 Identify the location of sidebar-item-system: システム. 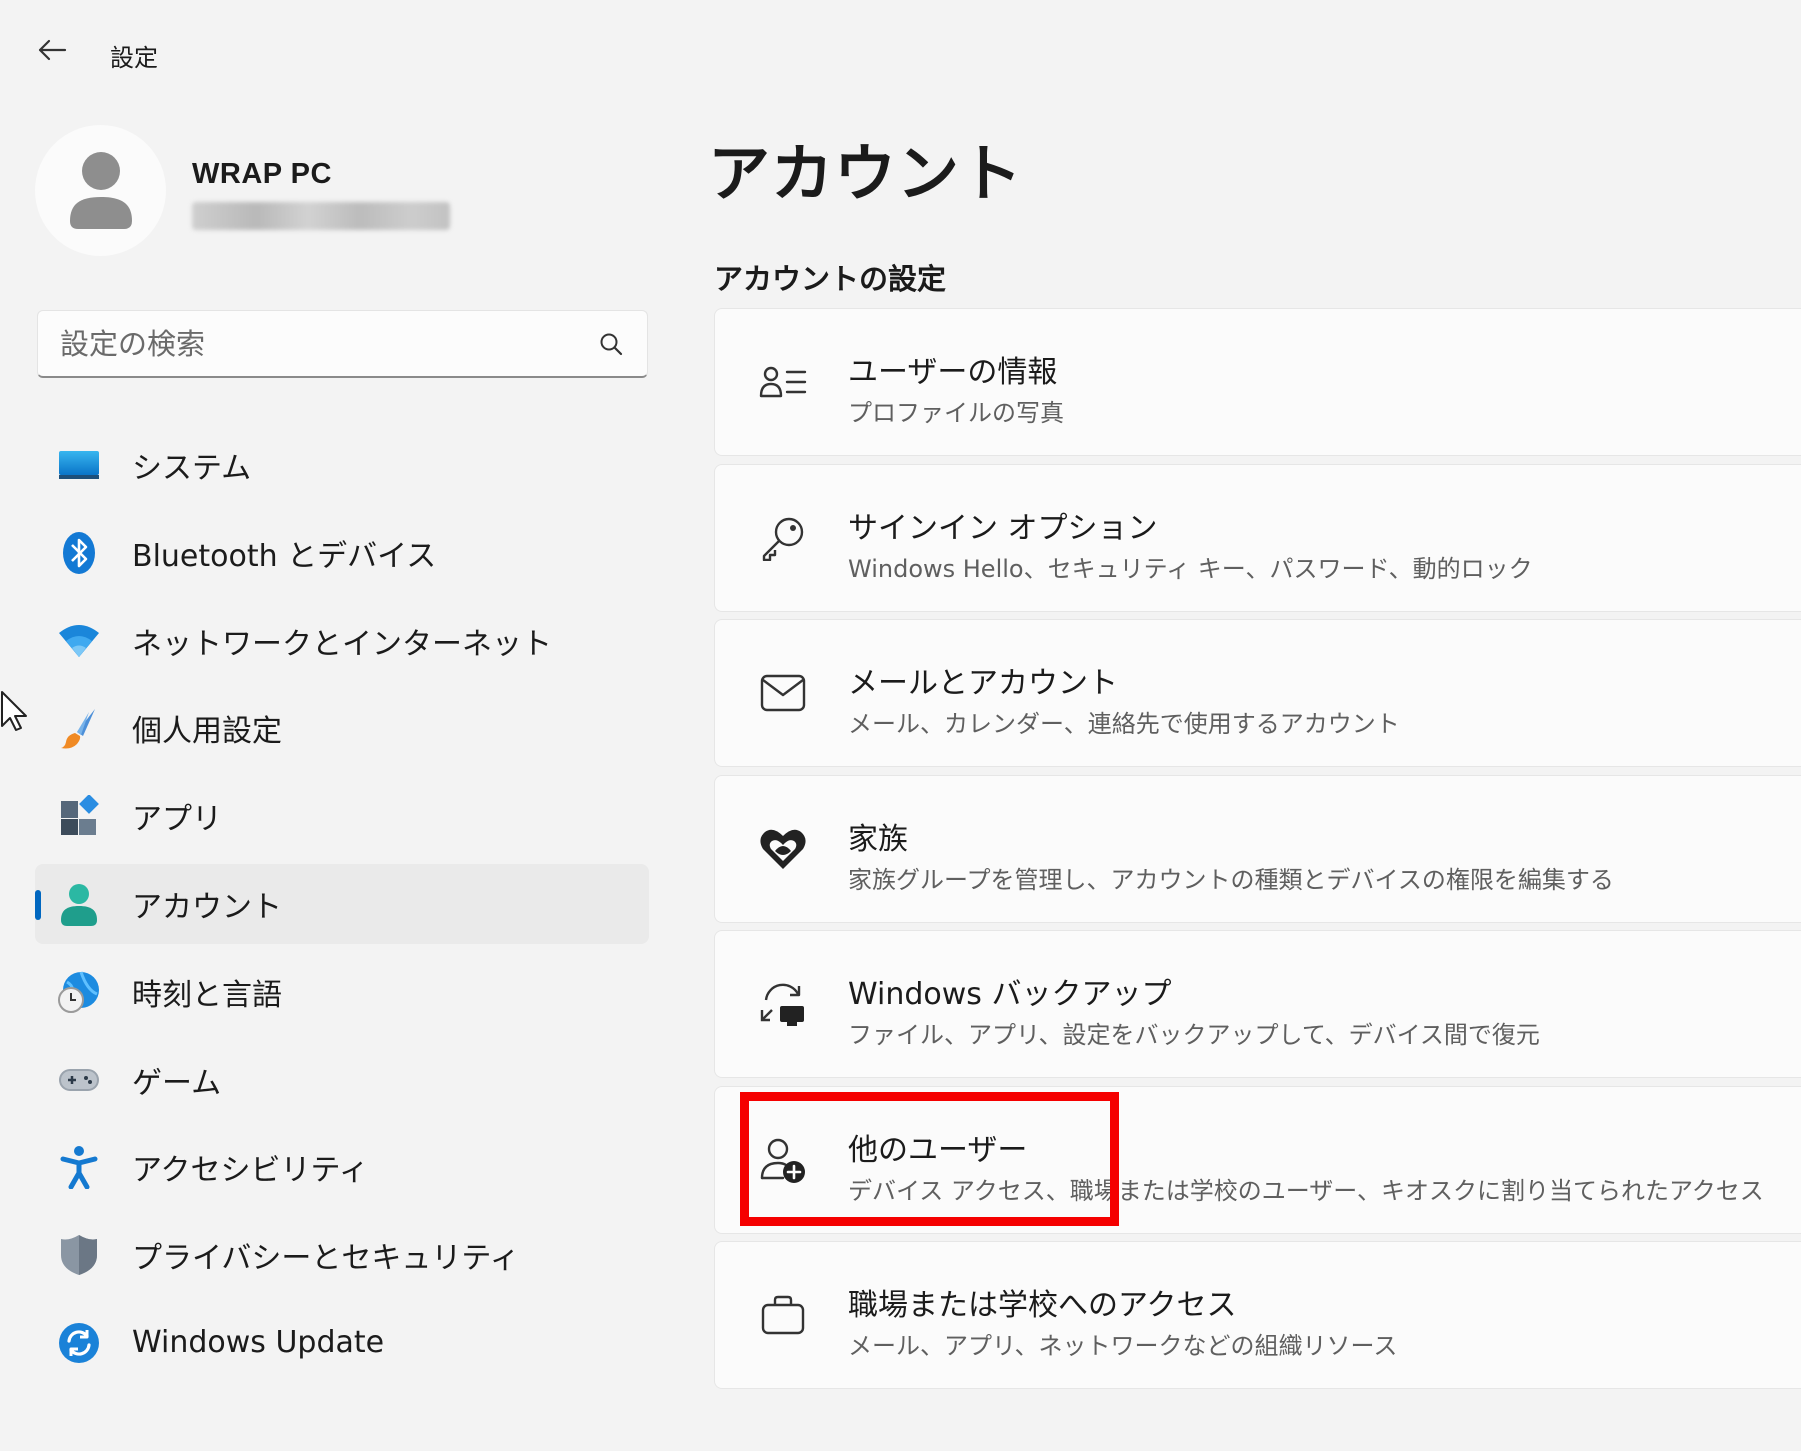
(342, 465).